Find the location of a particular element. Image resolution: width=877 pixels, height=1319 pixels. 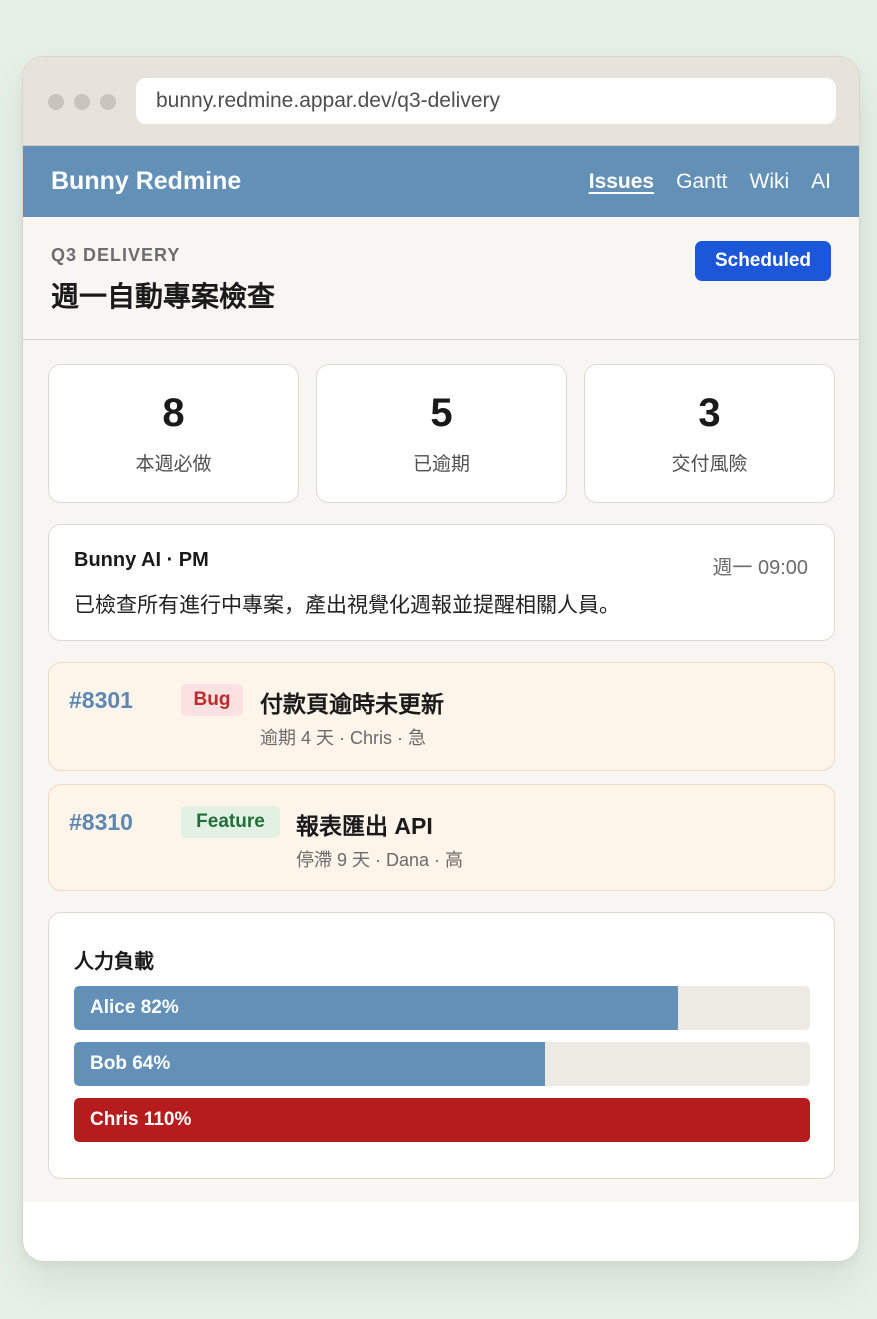

window-minimize-dot is located at coordinates (82, 102).